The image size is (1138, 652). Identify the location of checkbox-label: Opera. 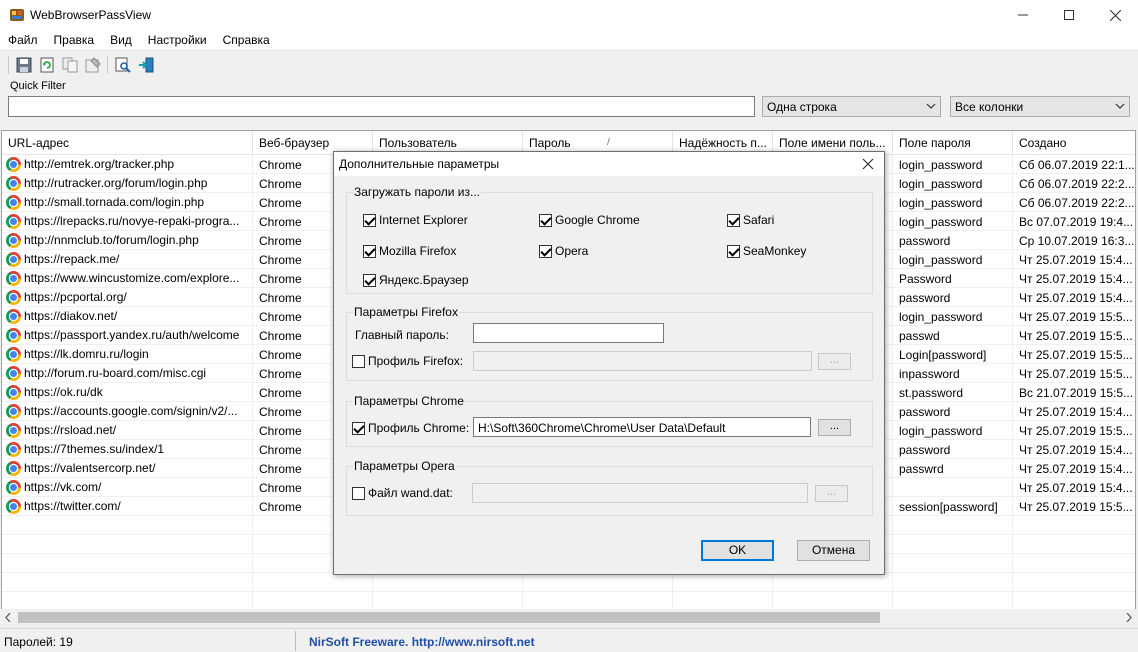
(572, 251).